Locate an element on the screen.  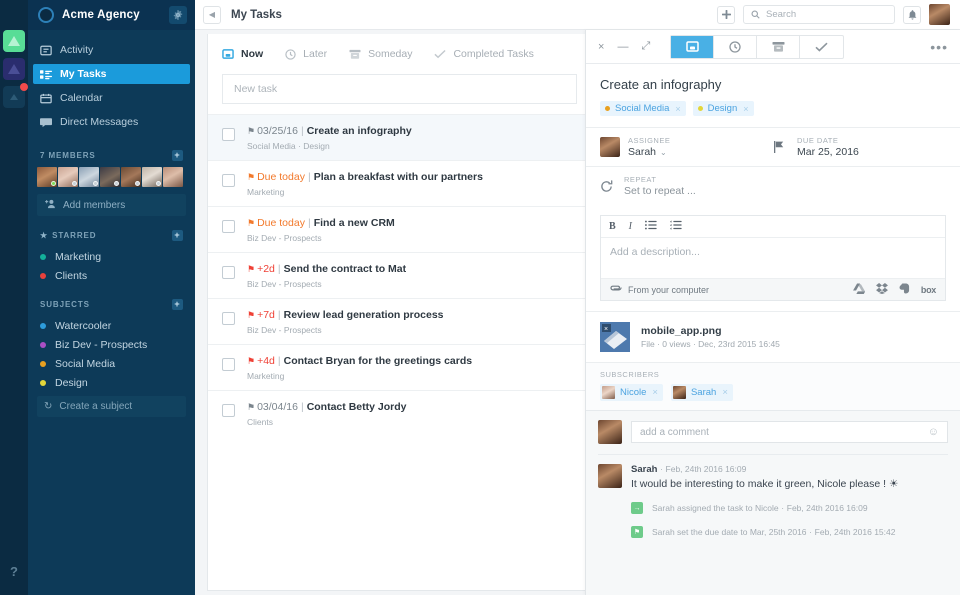
detail-task-title: Create an infography is located at coordinates (661, 84).